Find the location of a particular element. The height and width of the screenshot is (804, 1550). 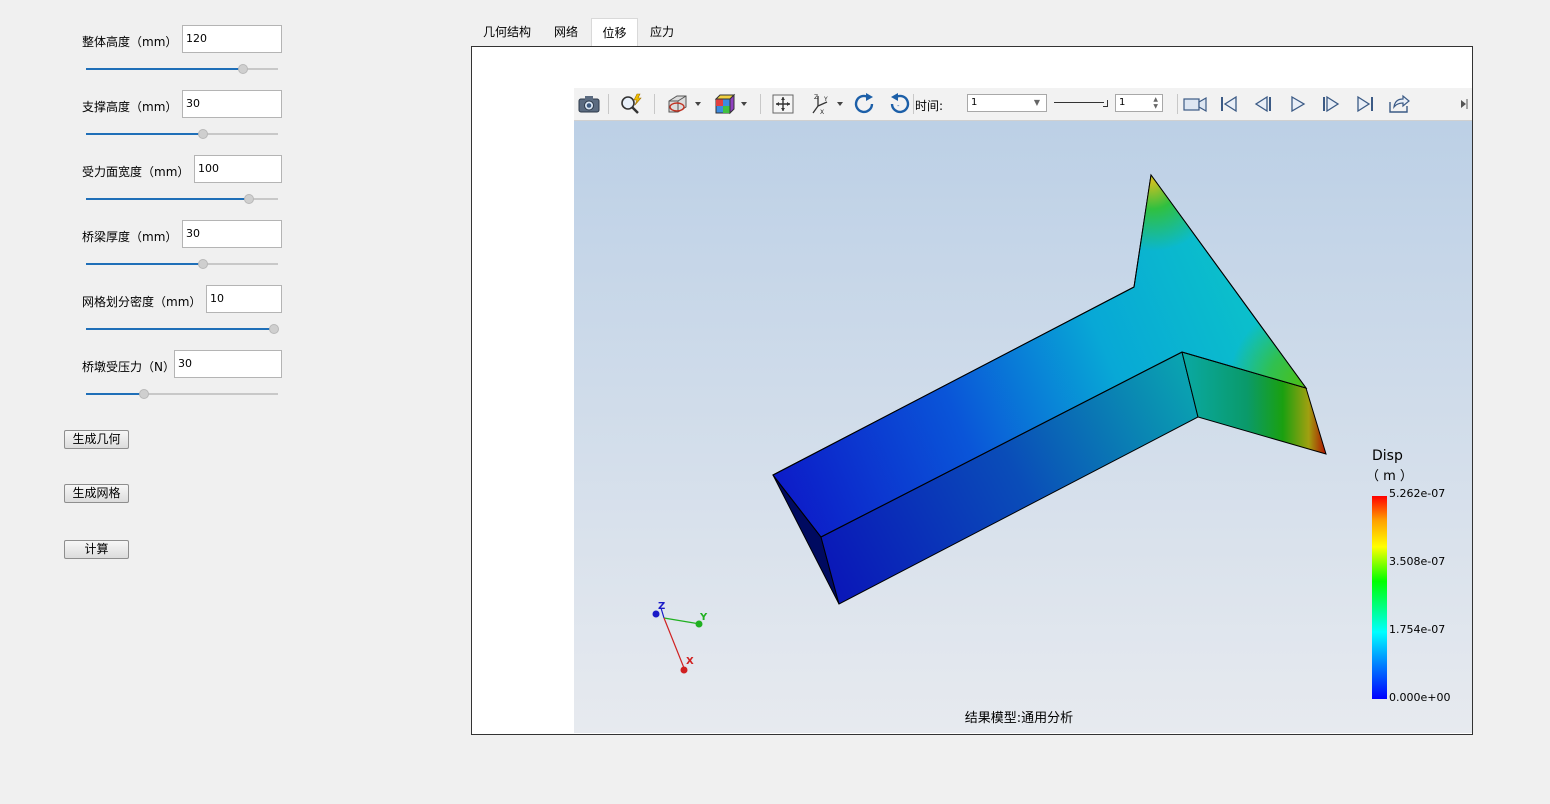

load-width-input: 100 is located at coordinates (238, 169).